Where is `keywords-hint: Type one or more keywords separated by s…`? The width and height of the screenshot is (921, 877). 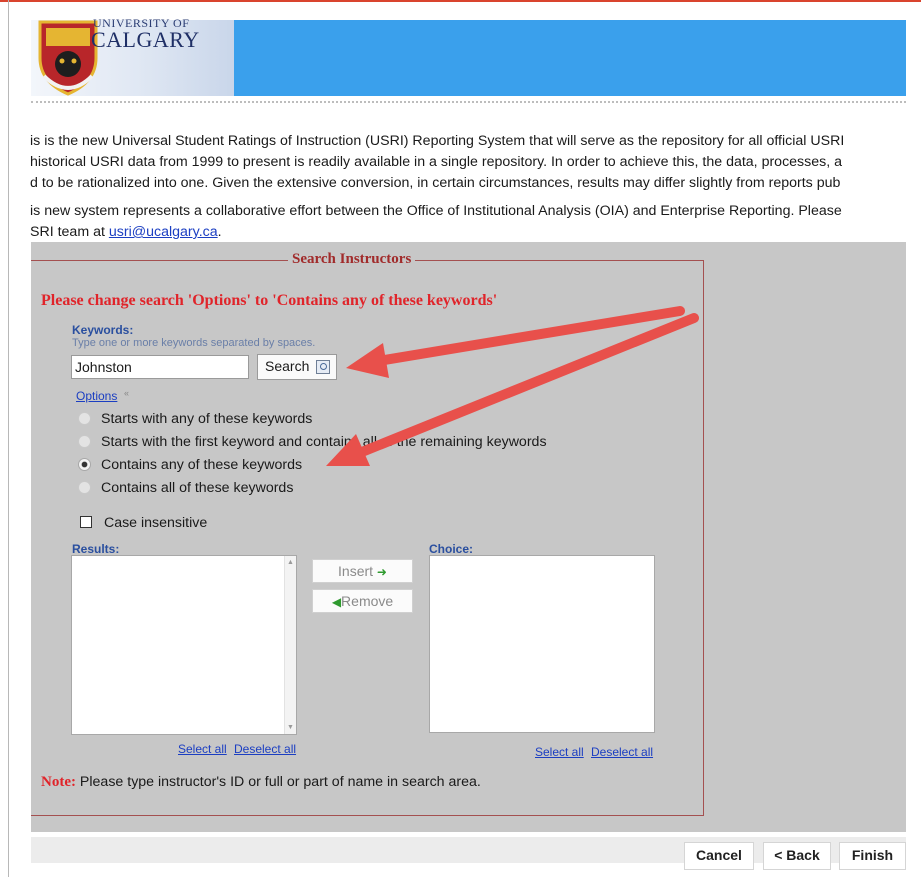
keywords-hint: Type one or more keywords separated by s… is located at coordinates (194, 343).